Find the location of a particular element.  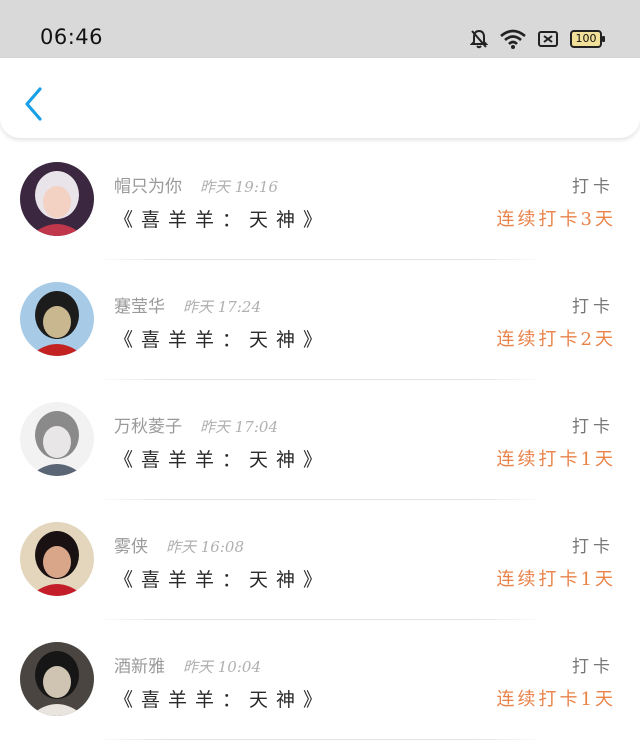

streak-text: 连续打卡2天 is located at coordinates (556, 339).